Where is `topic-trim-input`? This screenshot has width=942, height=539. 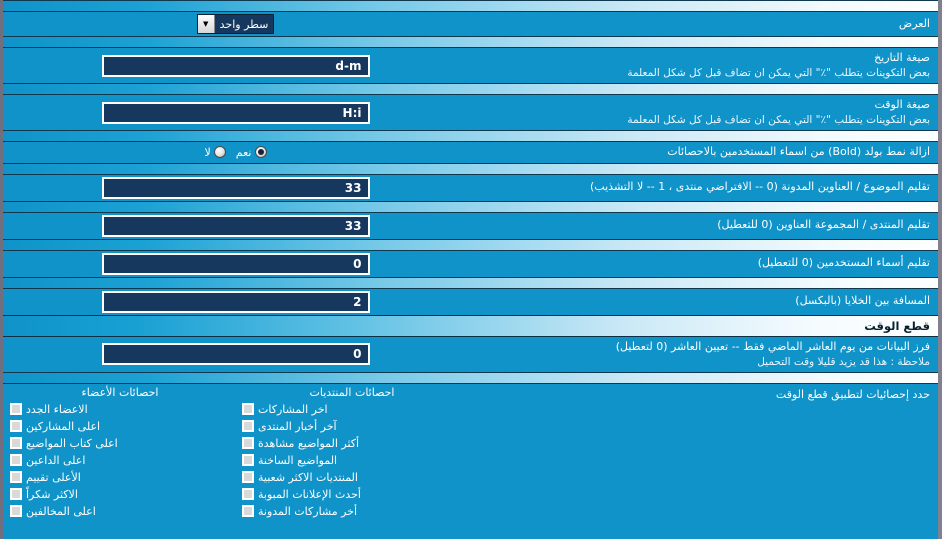
topic-trim-input is located at coordinates (235, 187).